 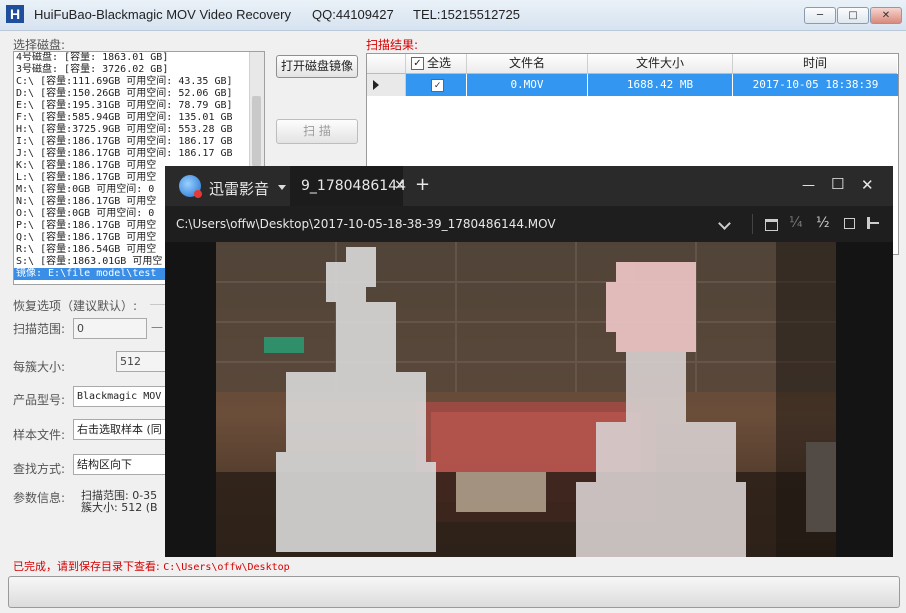 I want to click on player-maximize-icon: ☐, so click(x=837, y=184).